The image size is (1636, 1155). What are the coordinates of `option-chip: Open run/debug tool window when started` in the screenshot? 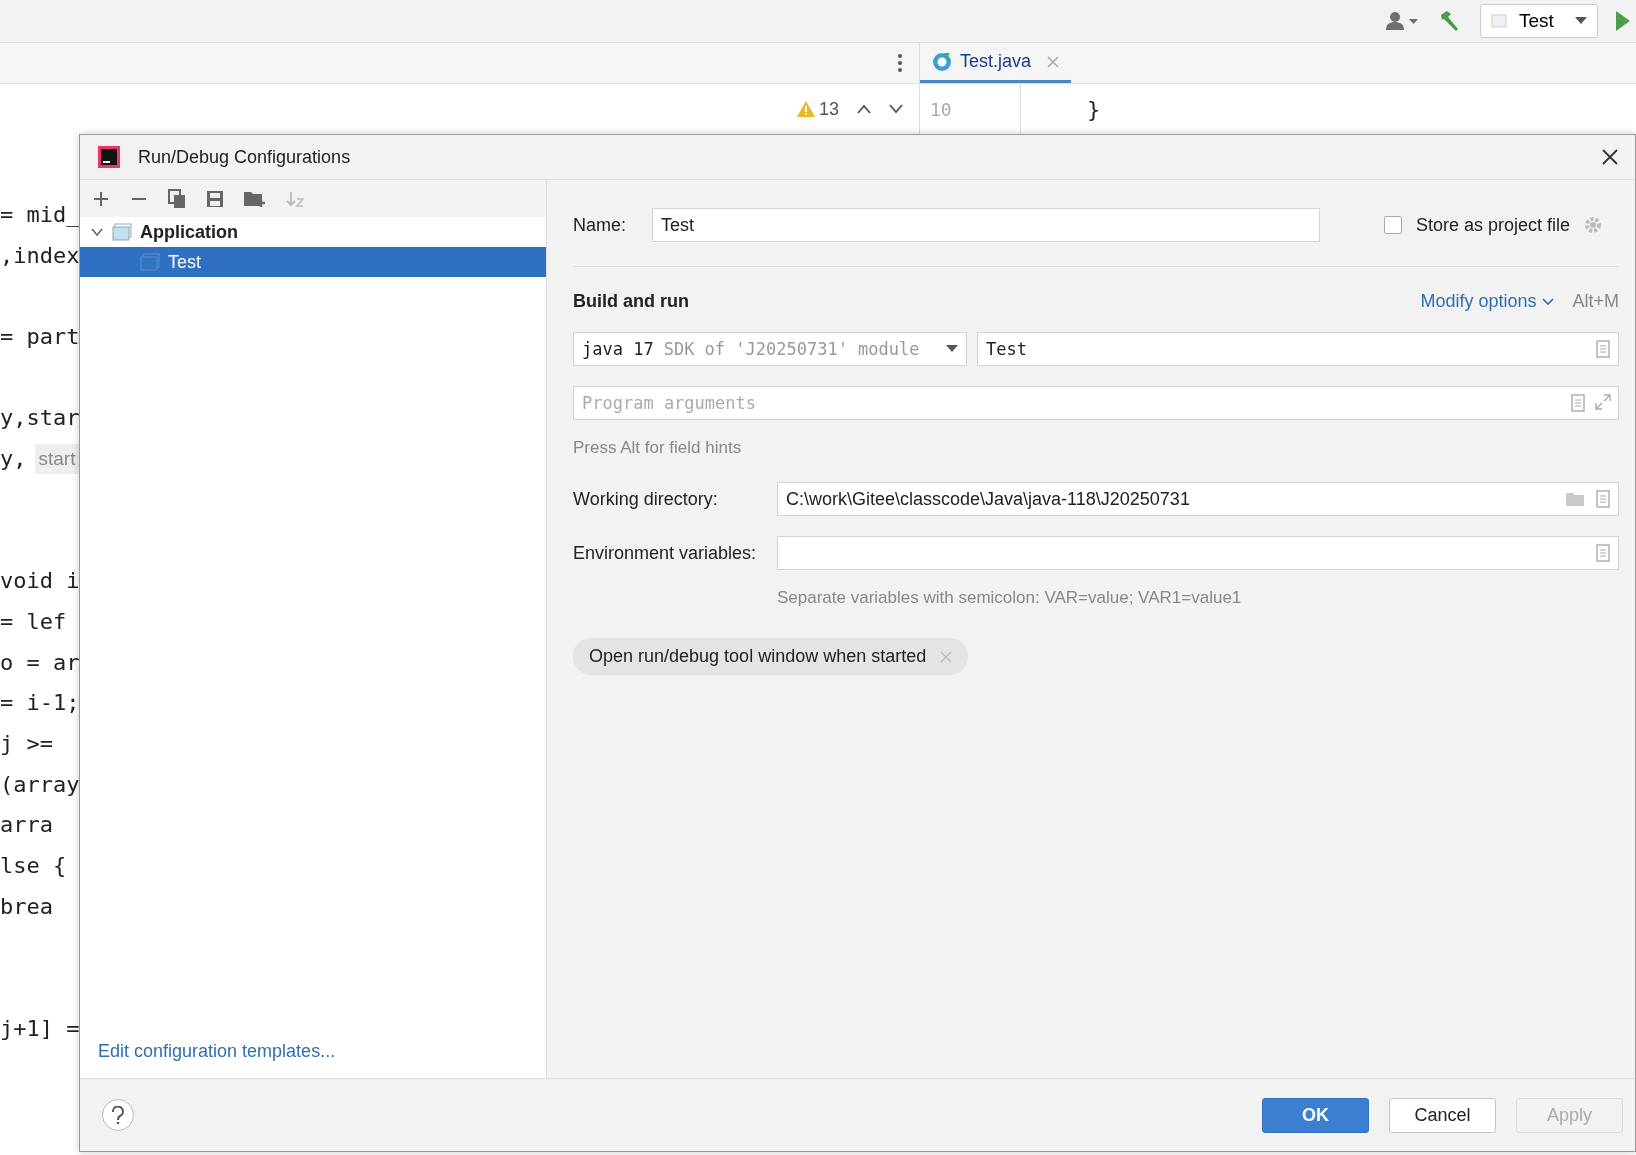 It's located at (771, 656).